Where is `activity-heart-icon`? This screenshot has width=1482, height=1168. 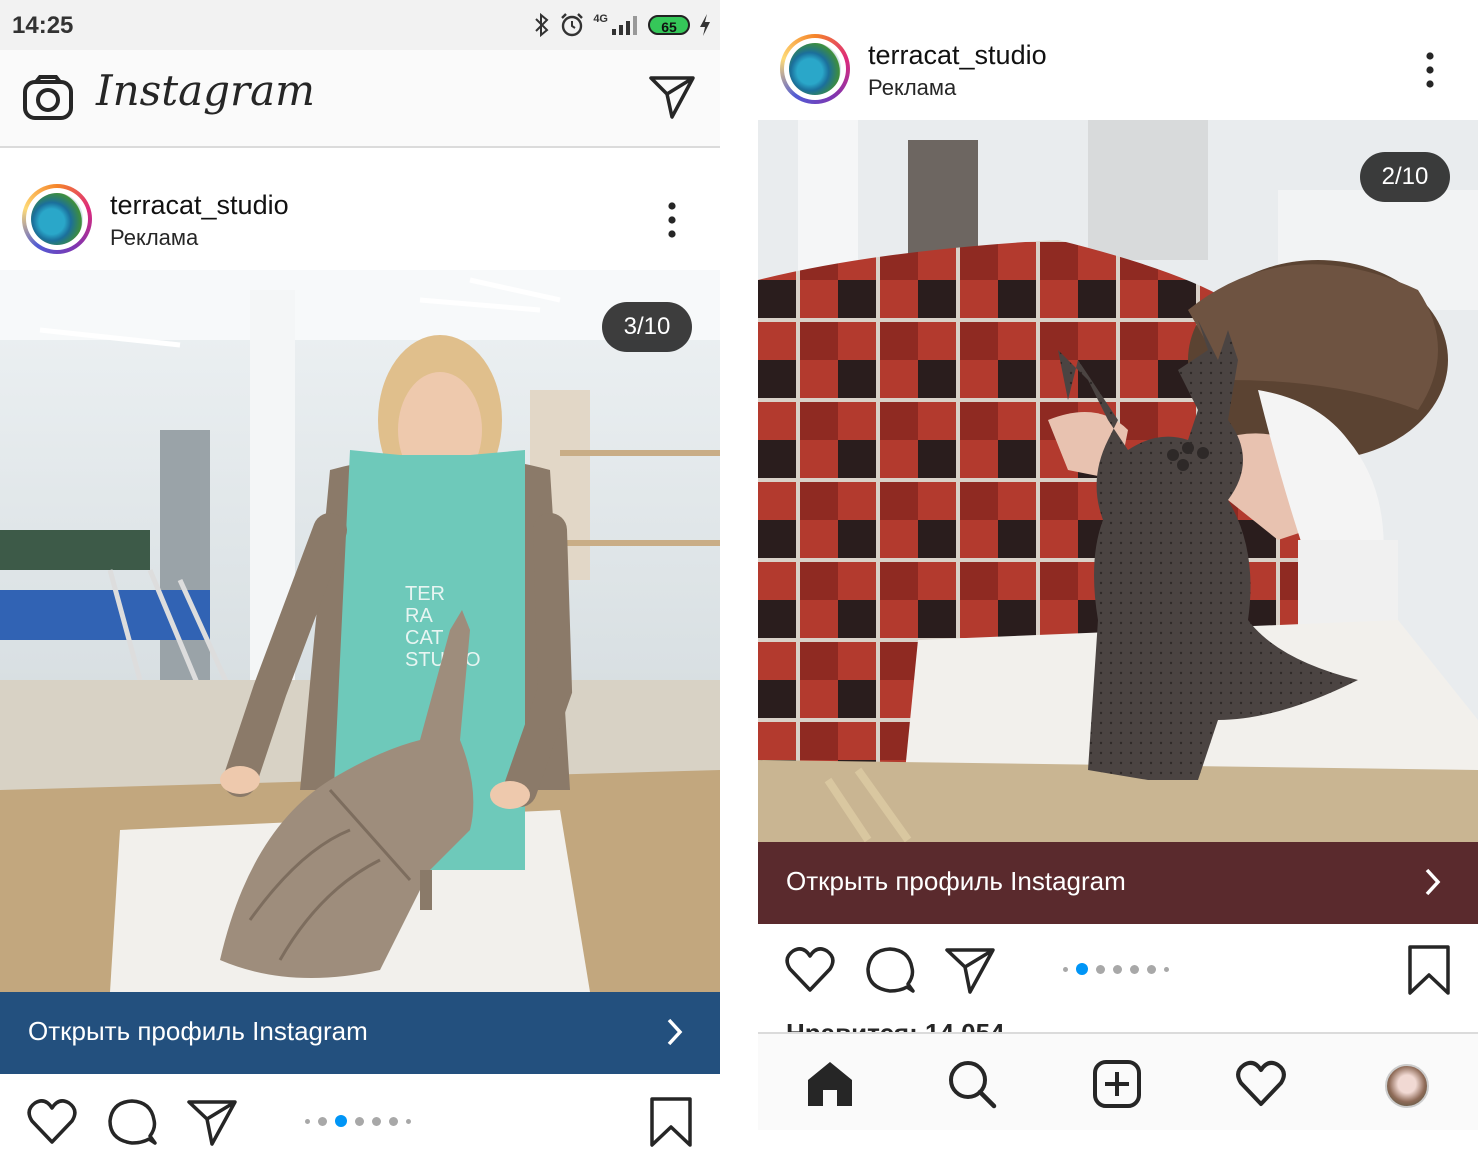 activity-heart-icon is located at coordinates (1261, 1084).